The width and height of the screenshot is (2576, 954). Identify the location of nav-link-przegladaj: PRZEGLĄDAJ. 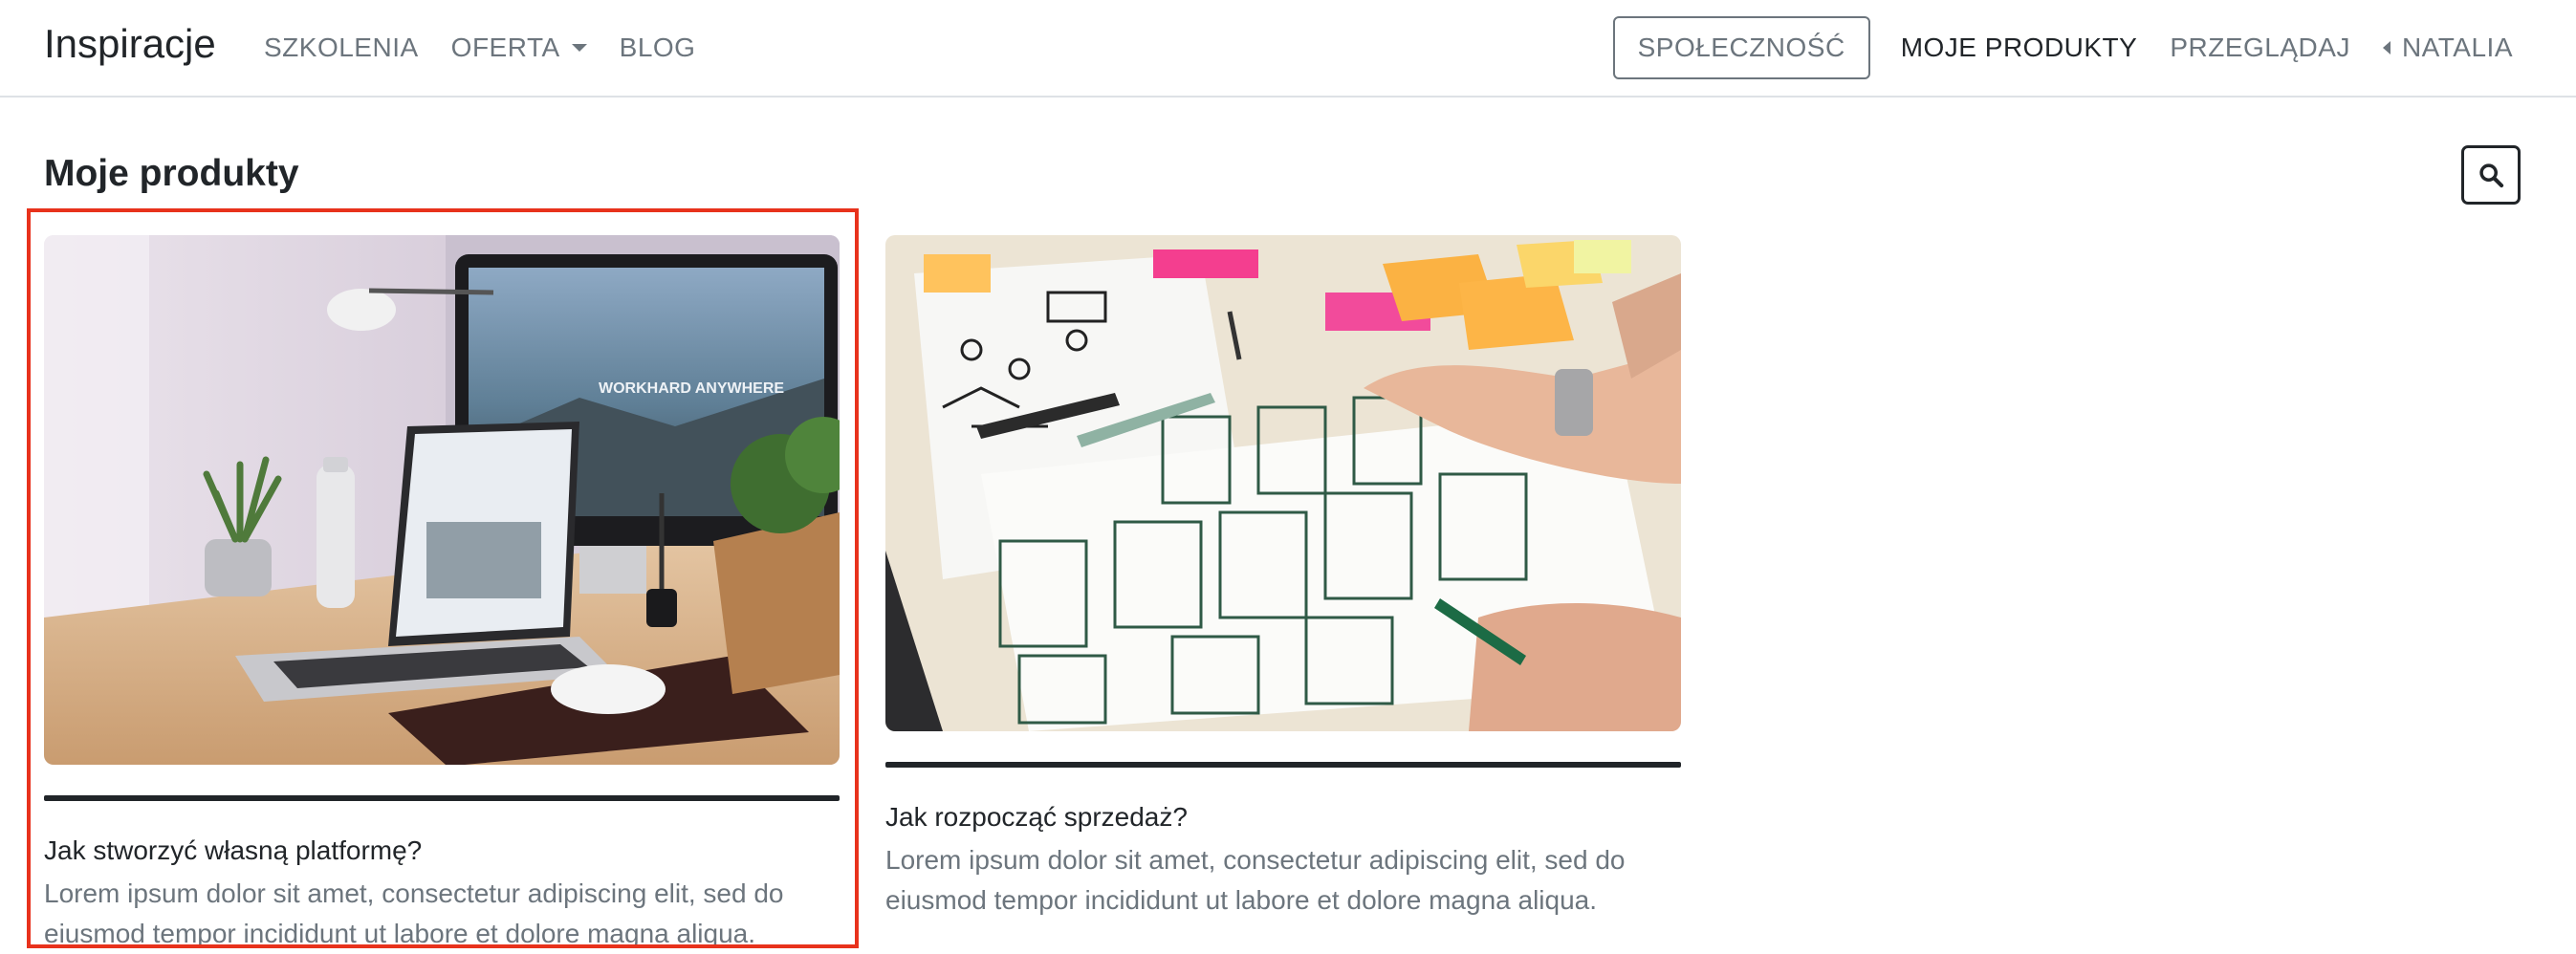
(2260, 48).